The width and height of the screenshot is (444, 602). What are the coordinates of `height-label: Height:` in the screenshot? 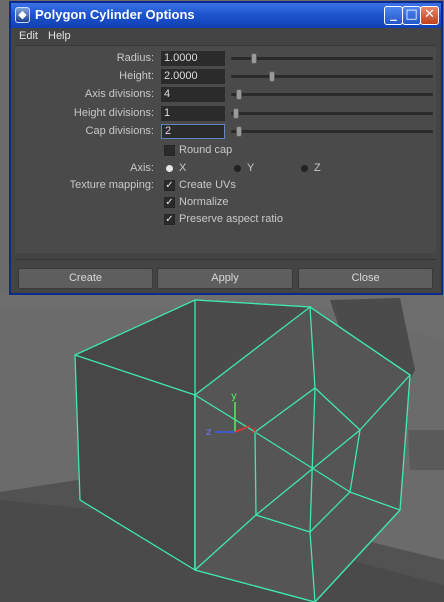 It's located at (136, 76).